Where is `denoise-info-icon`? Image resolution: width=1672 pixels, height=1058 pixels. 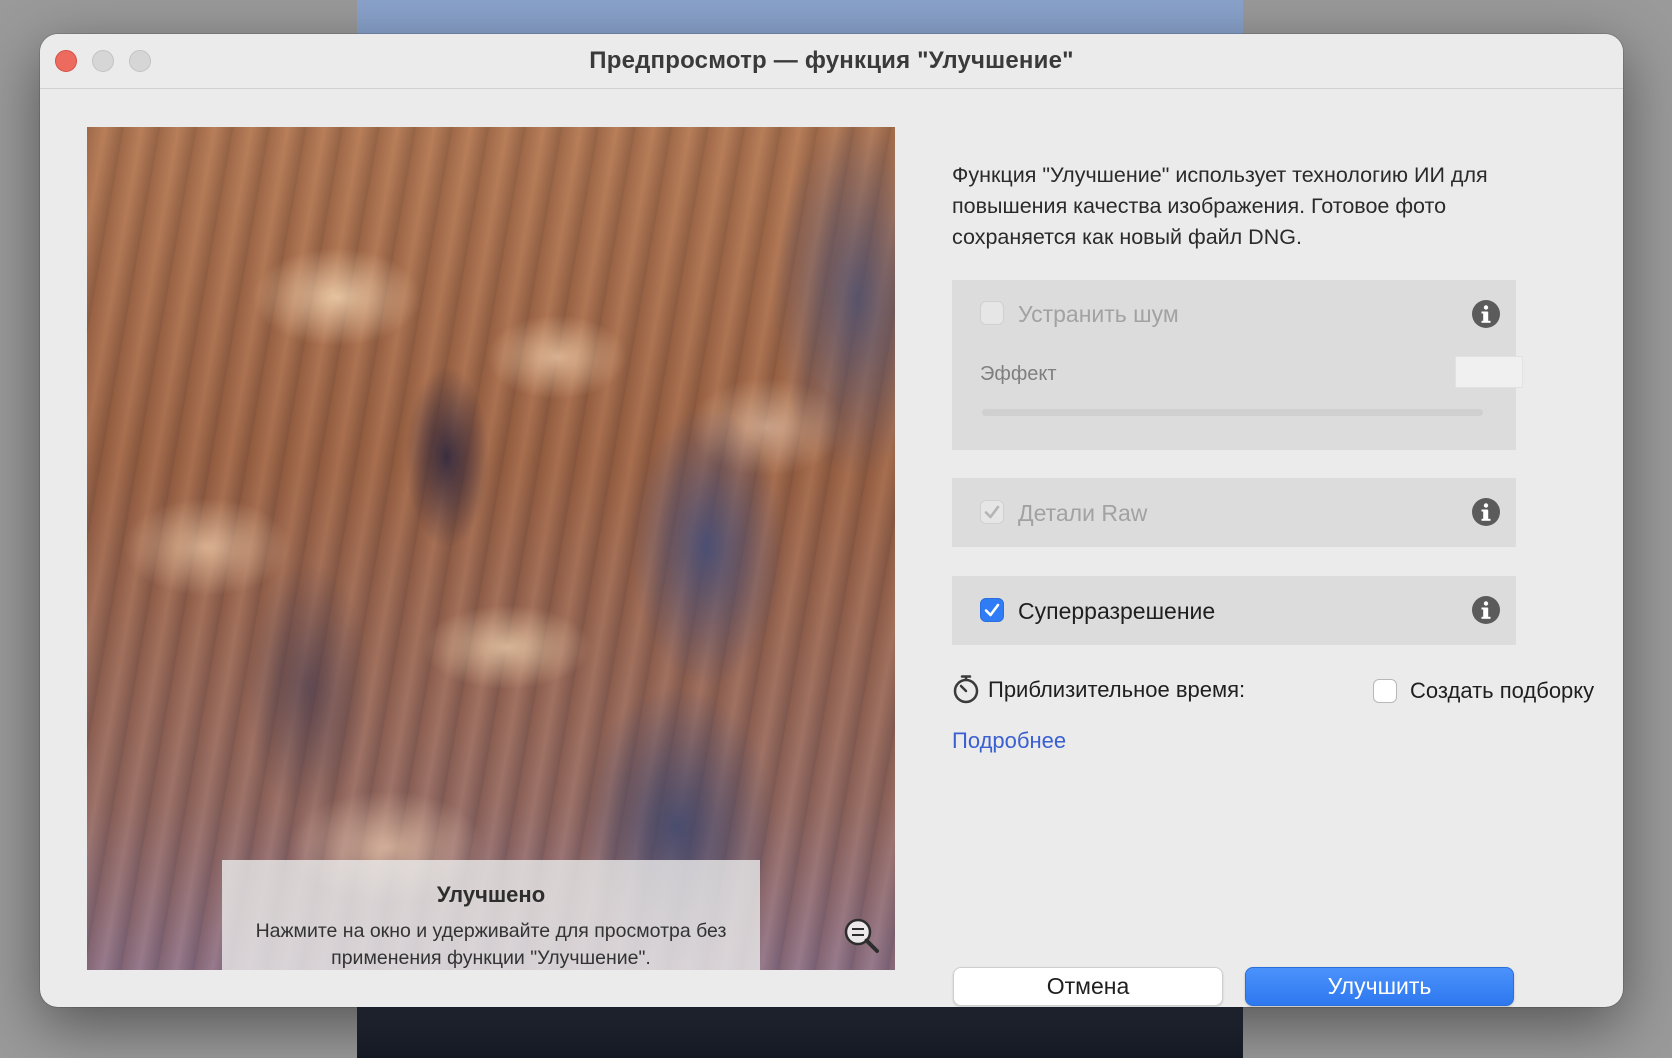 denoise-info-icon is located at coordinates (1486, 314).